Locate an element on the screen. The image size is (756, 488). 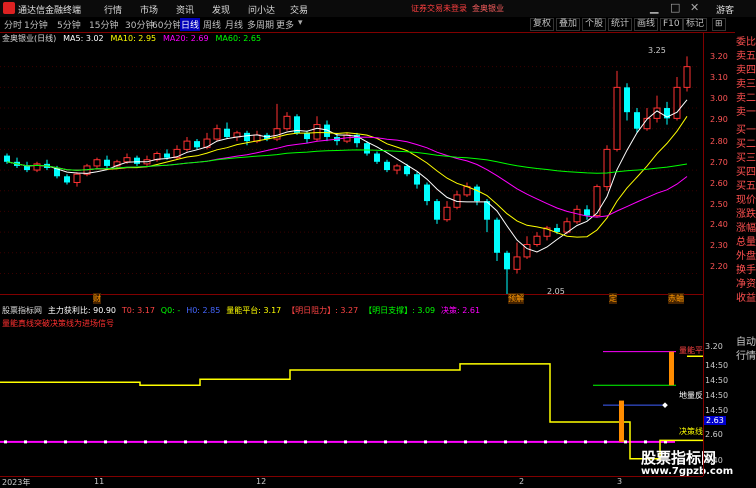
menu-quotes: 行情 is located at coordinates (113, 9).